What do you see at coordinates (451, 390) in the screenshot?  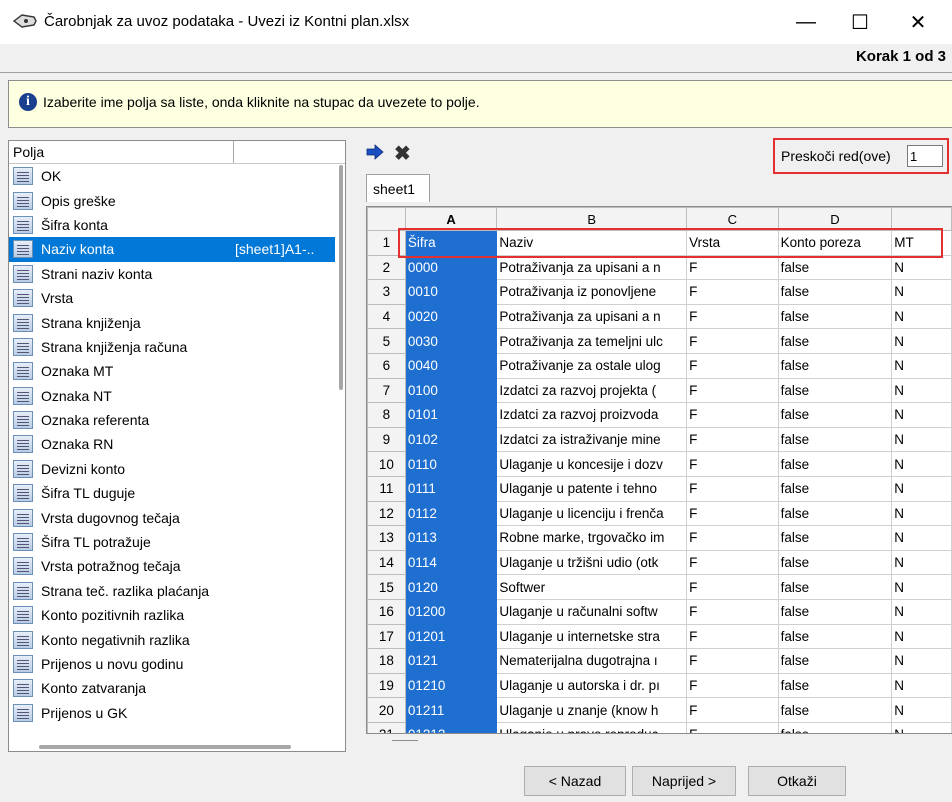 I see `table-cell: 0100` at bounding box center [451, 390].